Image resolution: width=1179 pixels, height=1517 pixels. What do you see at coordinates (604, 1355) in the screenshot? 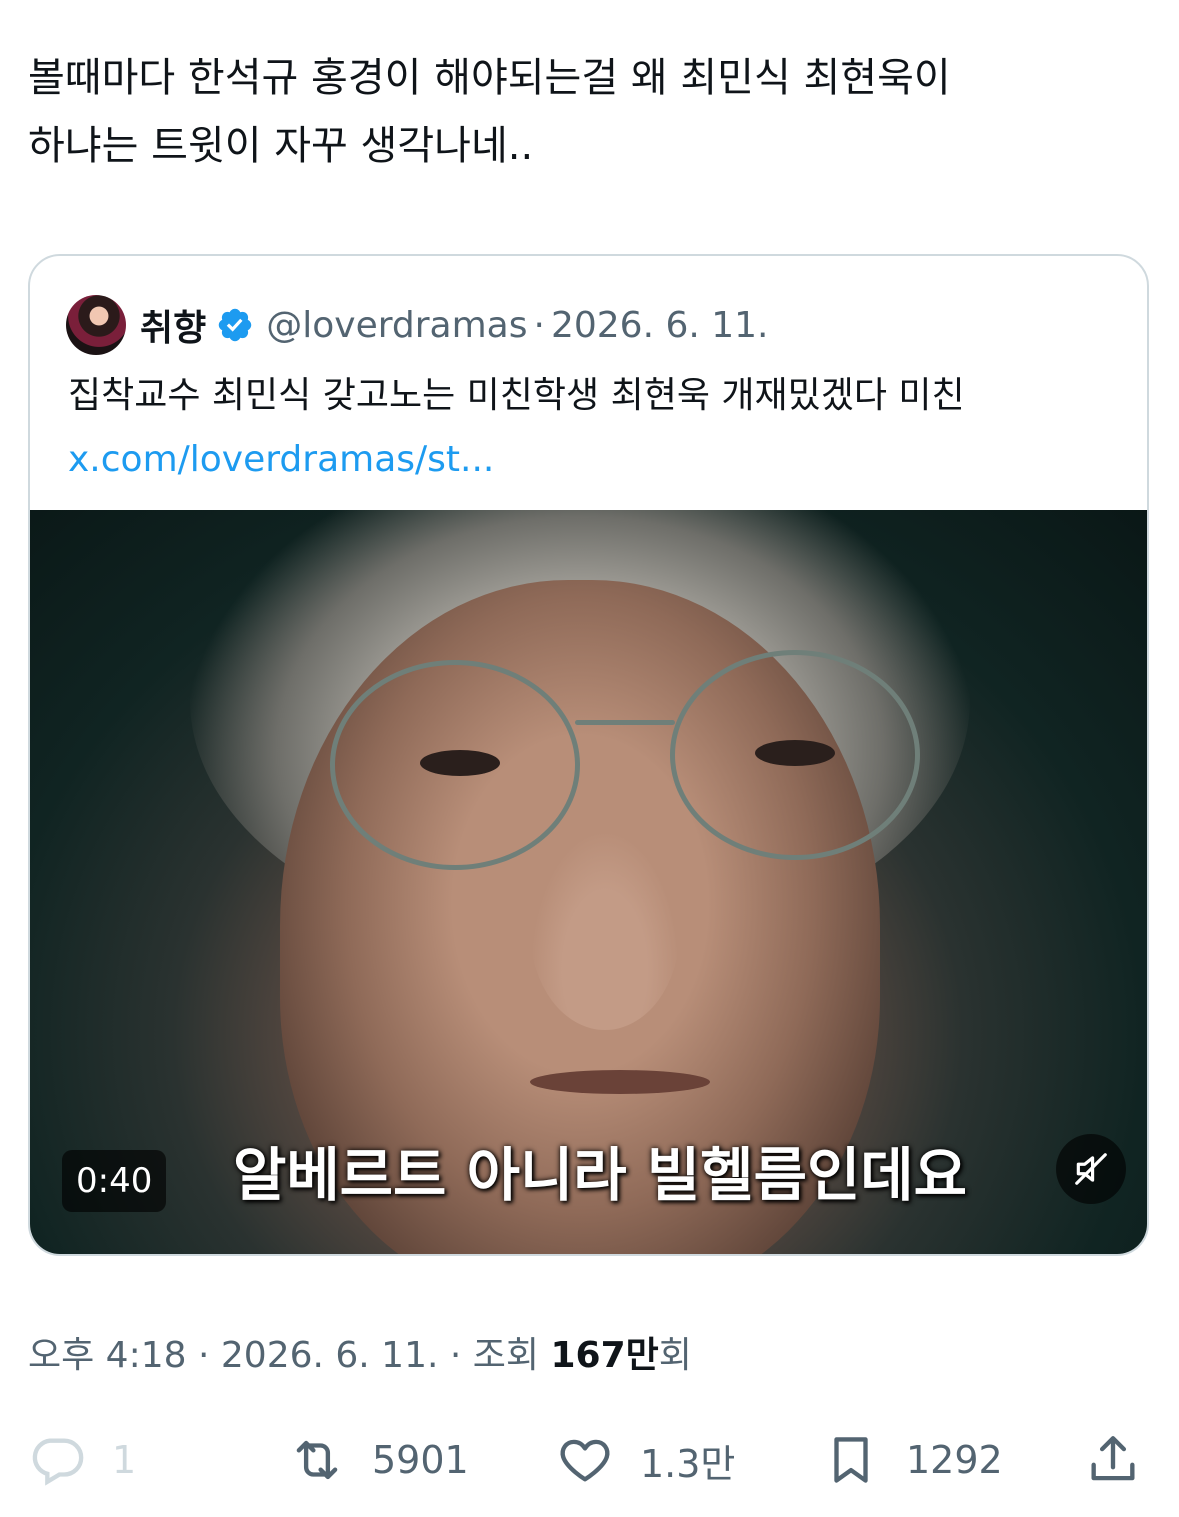
I see `views-count: 167만` at bounding box center [604, 1355].